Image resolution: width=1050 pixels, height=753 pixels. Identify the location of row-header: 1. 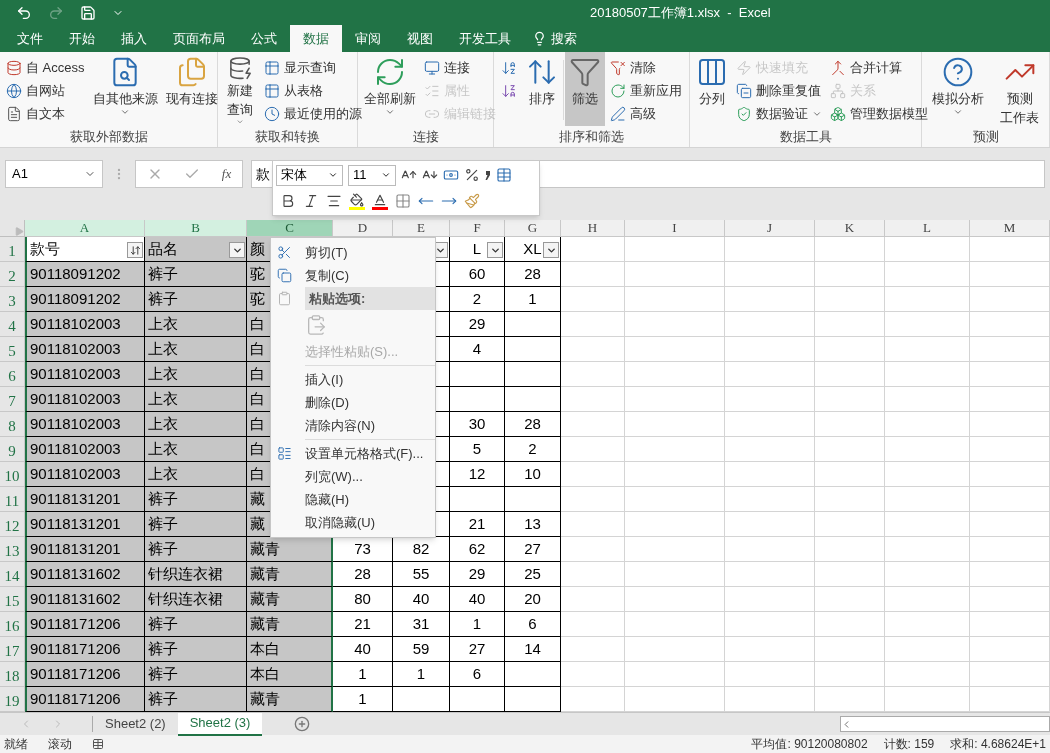
(12, 249).